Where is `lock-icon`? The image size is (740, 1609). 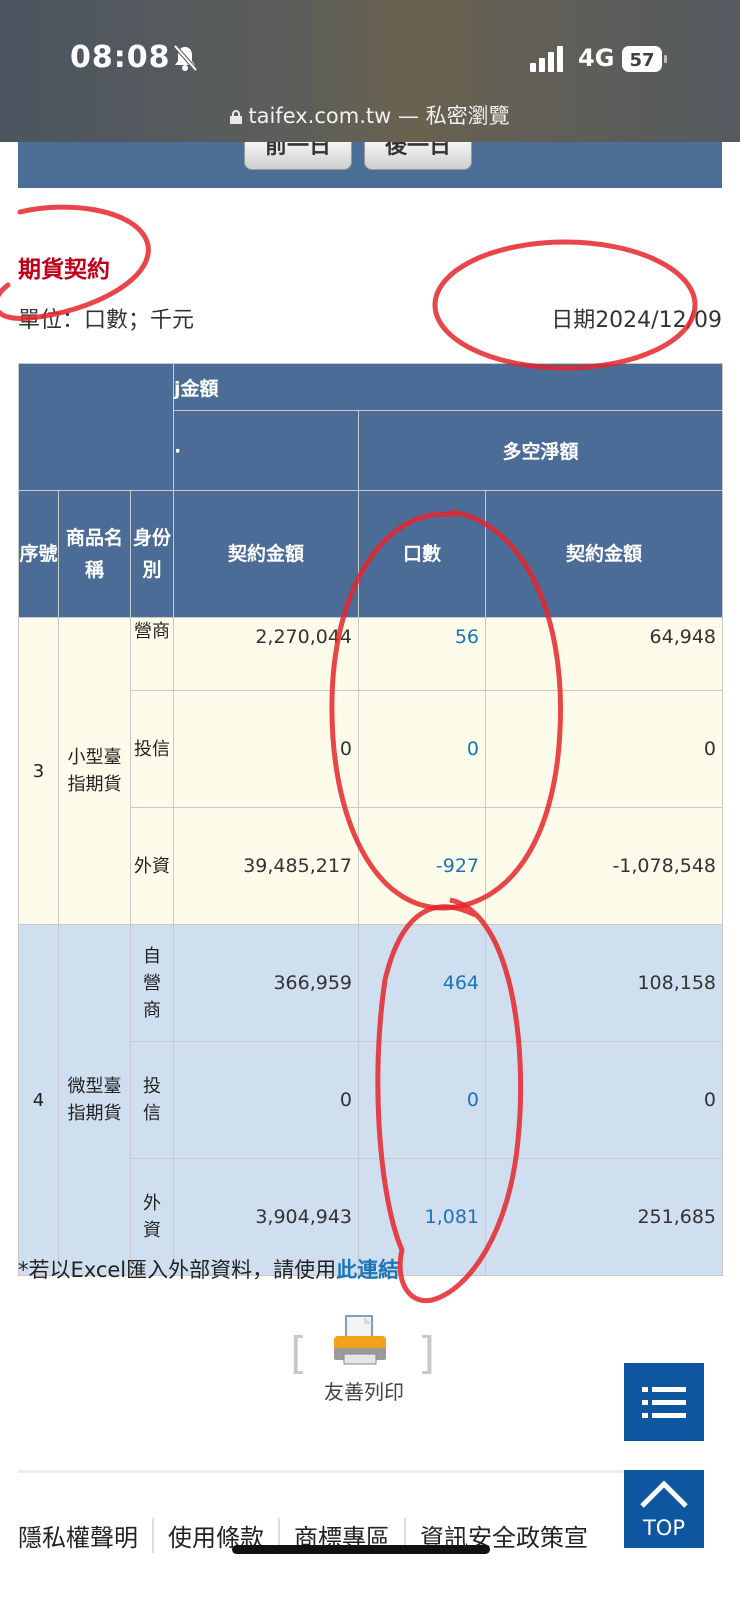 lock-icon is located at coordinates (236, 117).